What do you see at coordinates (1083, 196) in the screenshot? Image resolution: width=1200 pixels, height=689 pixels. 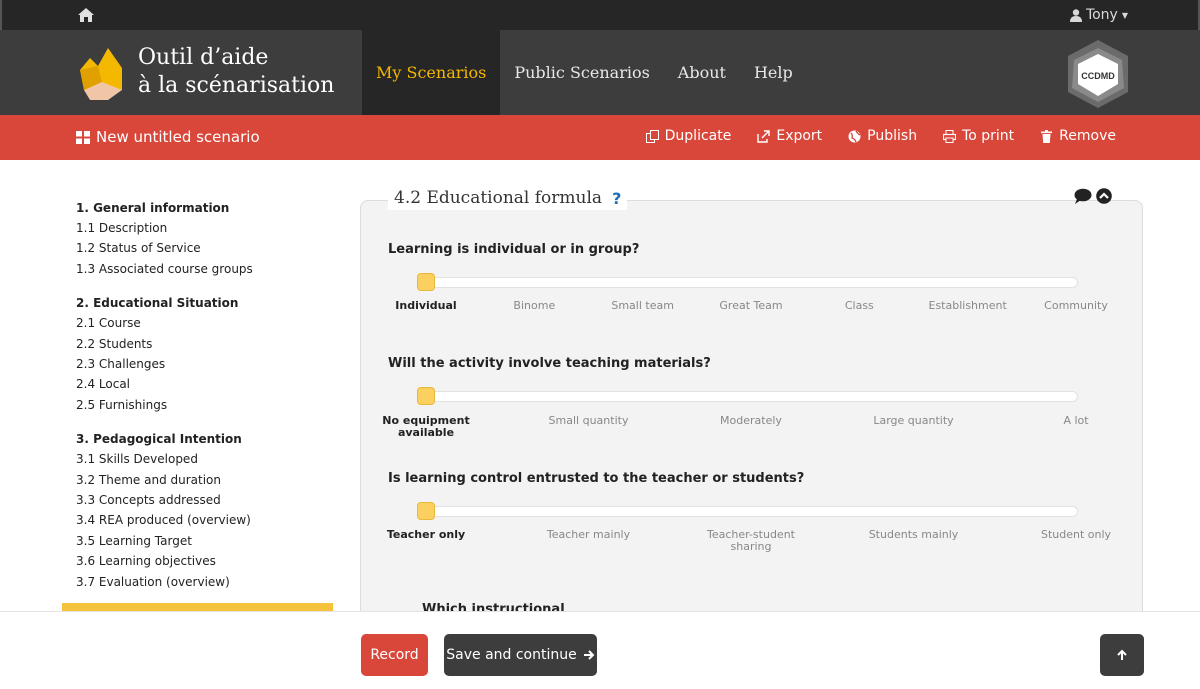 I see `comment-icon` at bounding box center [1083, 196].